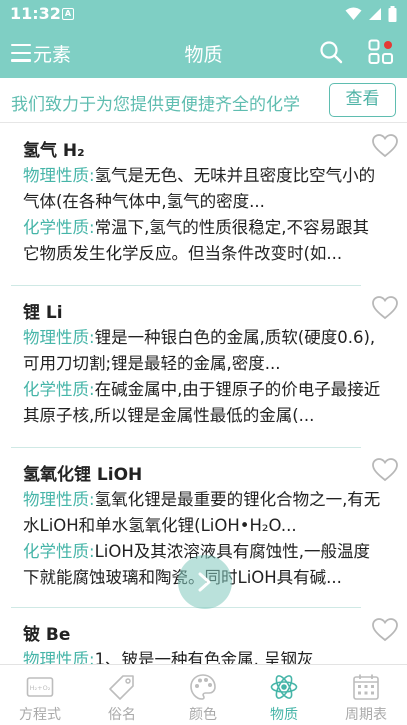 The height and width of the screenshot is (725, 407). What do you see at coordinates (40, 715) in the screenshot?
I see `nav-label: 方程式` at bounding box center [40, 715].